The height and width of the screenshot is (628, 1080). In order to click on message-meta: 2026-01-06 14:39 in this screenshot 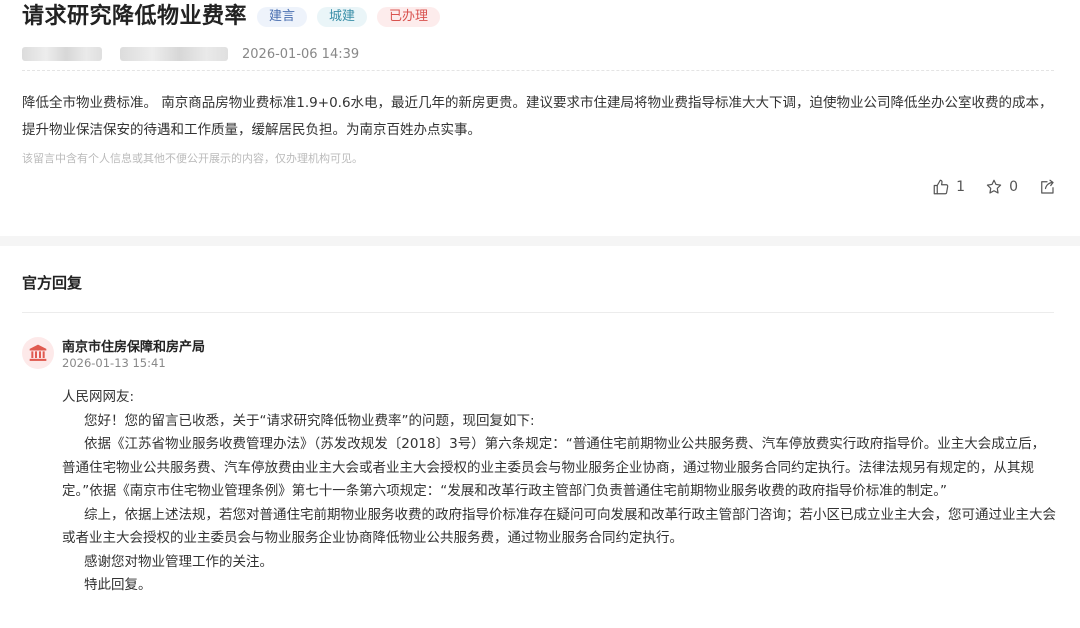, I will do `click(190, 54)`.